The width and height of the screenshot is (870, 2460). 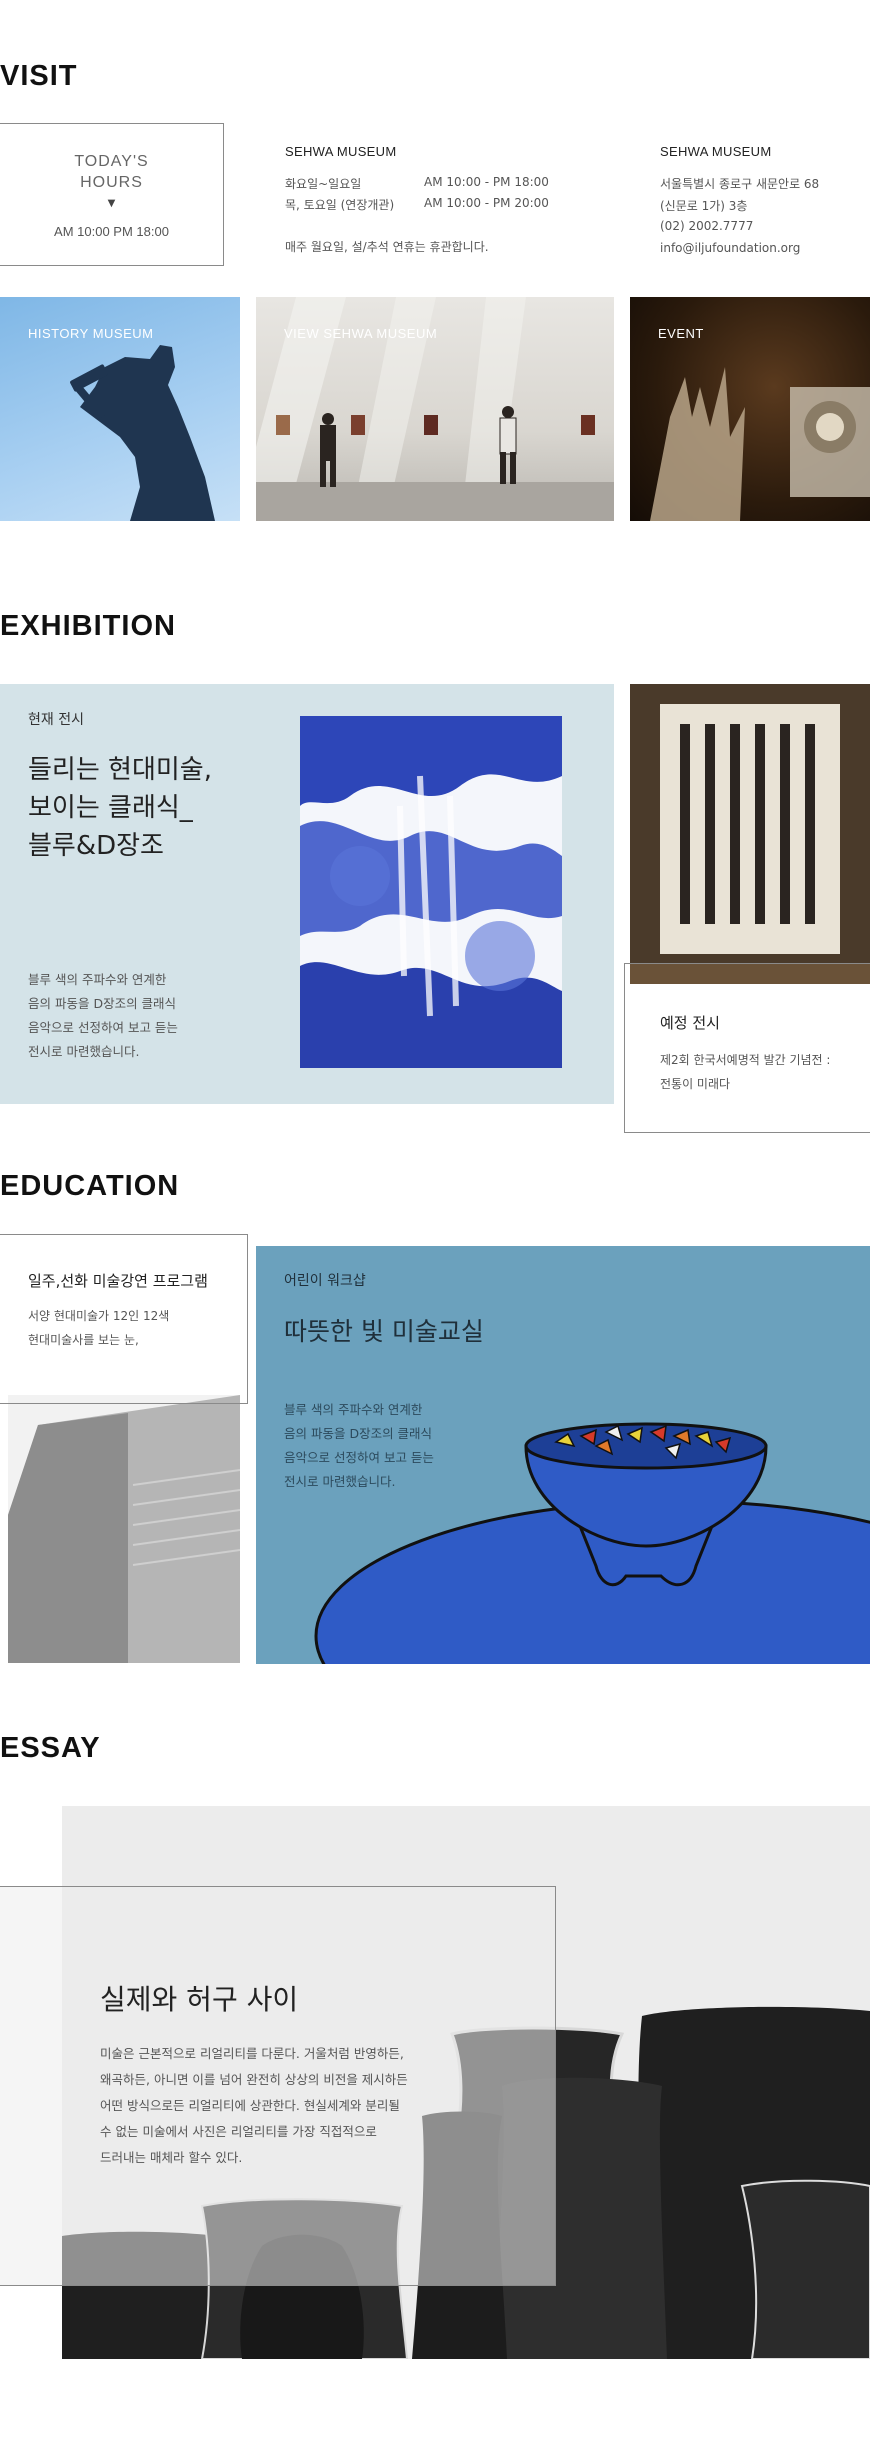 I want to click on contact-phone: (02) 2002.7777, so click(x=707, y=226).